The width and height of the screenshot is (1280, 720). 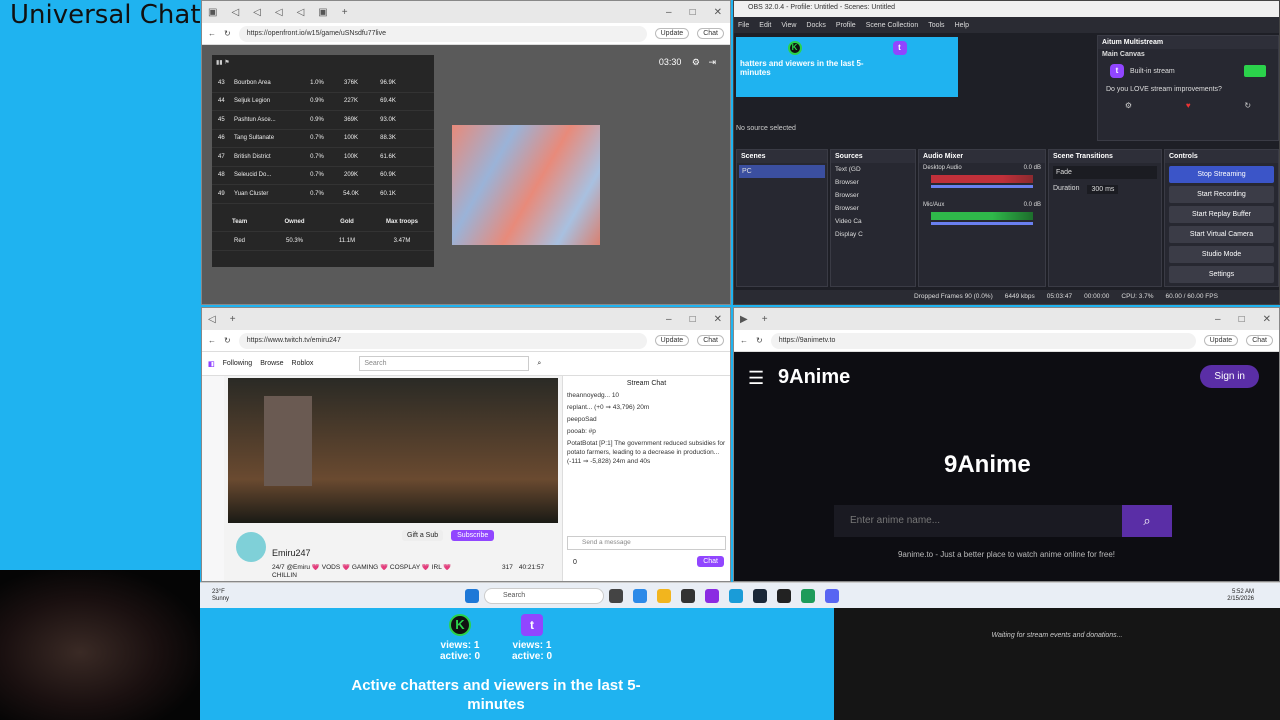 I want to click on heart-icon: ♥, so click(x=1188, y=105).